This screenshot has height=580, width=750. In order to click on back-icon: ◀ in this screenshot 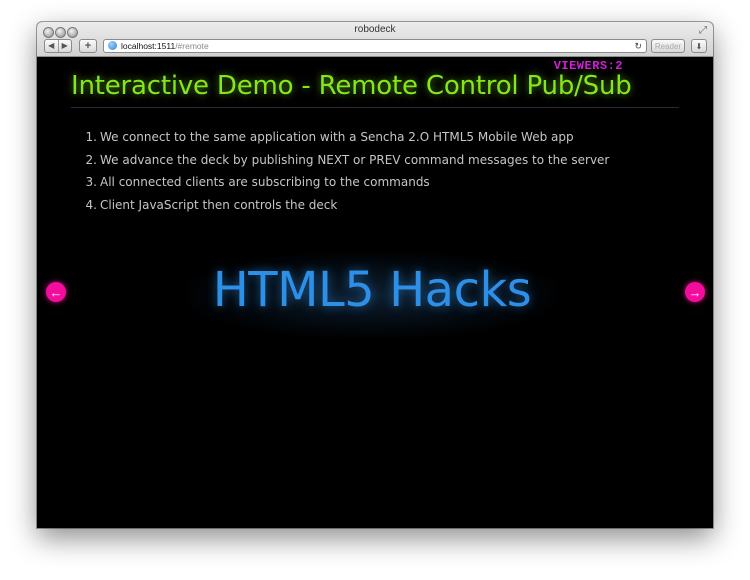, I will do `click(51, 46)`.